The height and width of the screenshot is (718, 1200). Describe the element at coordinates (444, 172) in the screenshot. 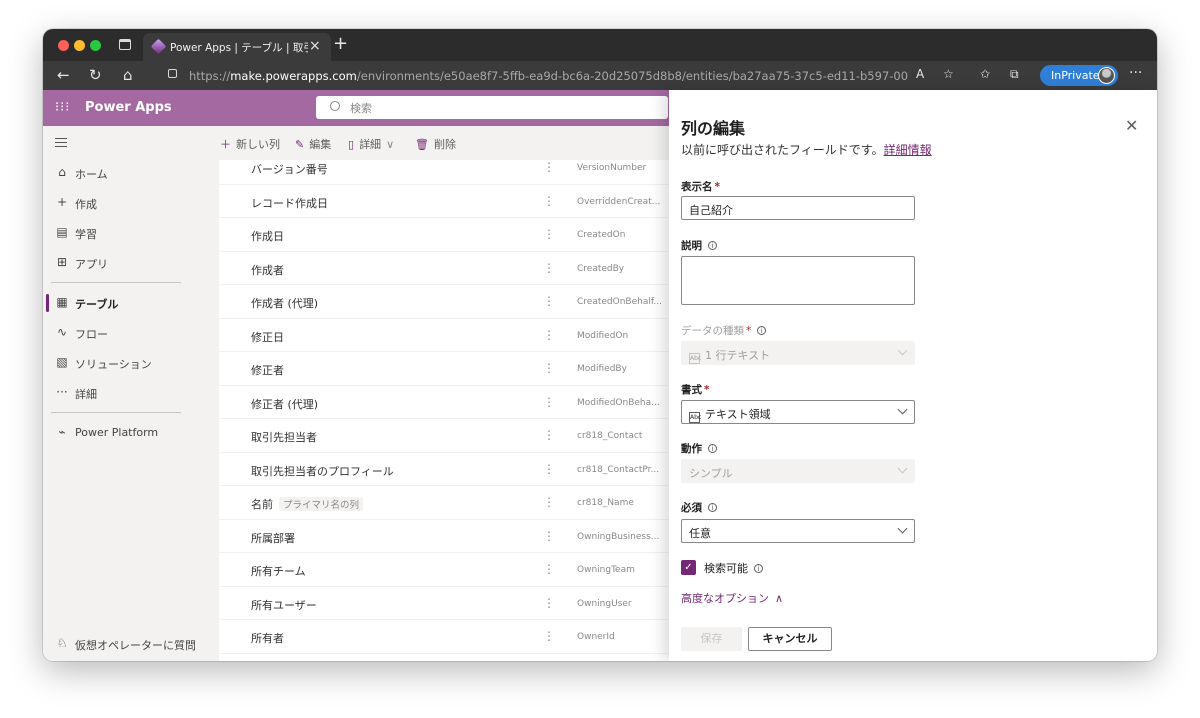

I see `table-row: バージョン番号 ⋮ VersionNumber` at that location.